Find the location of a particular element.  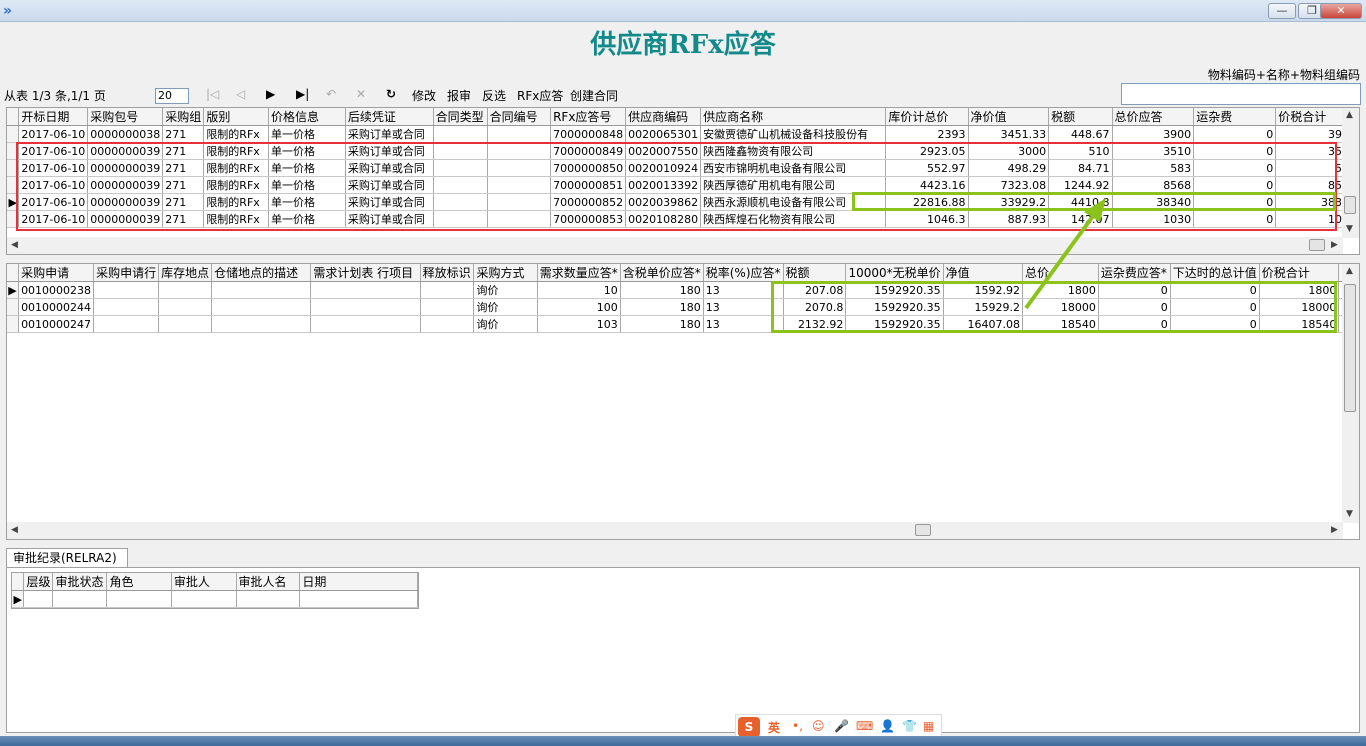

upper-horizontal-scrollbar: ◀ ▶ is located at coordinates (675, 245).